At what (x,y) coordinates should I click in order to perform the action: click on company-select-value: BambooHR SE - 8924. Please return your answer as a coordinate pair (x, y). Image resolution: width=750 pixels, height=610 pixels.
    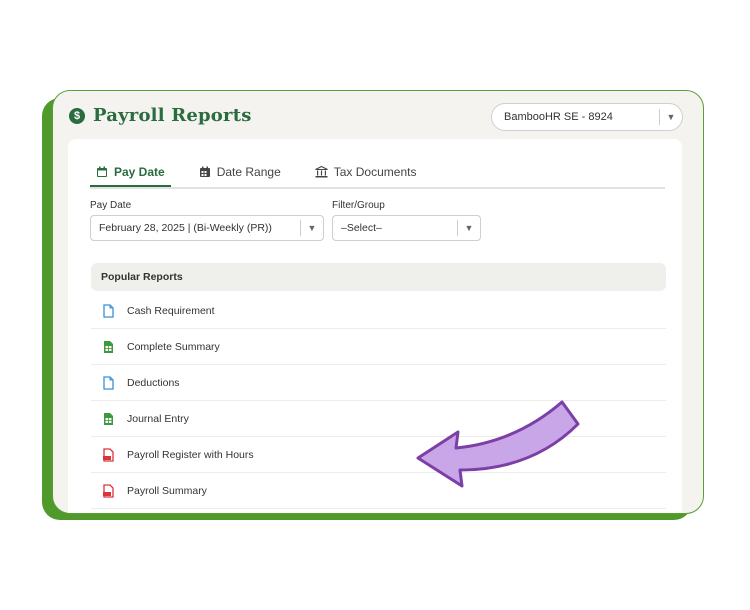
    Looking at the image, I should click on (558, 117).